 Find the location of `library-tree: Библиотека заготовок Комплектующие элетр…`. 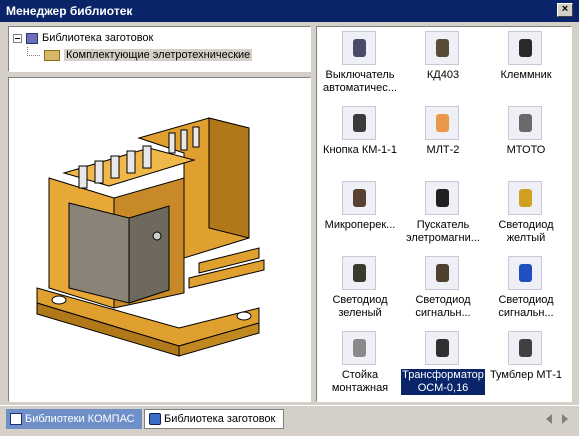

library-tree: Библиотека заготовок Комплектующие элетр… is located at coordinates (159, 49).